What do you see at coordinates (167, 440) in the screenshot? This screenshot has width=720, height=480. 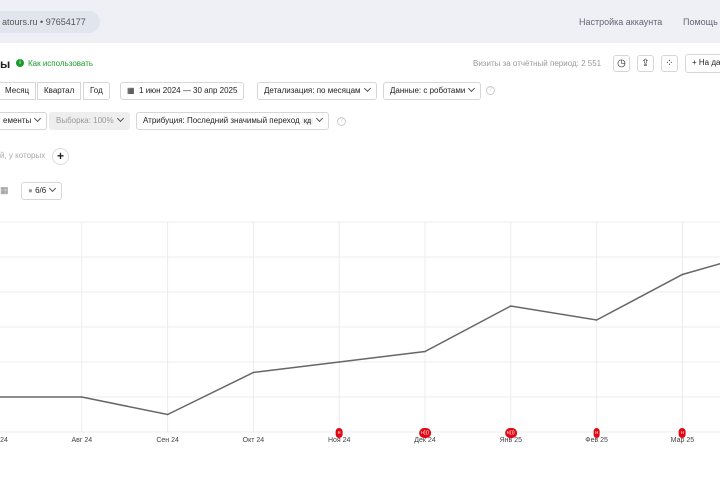 I see `x-tick-label: Сен 24` at bounding box center [167, 440].